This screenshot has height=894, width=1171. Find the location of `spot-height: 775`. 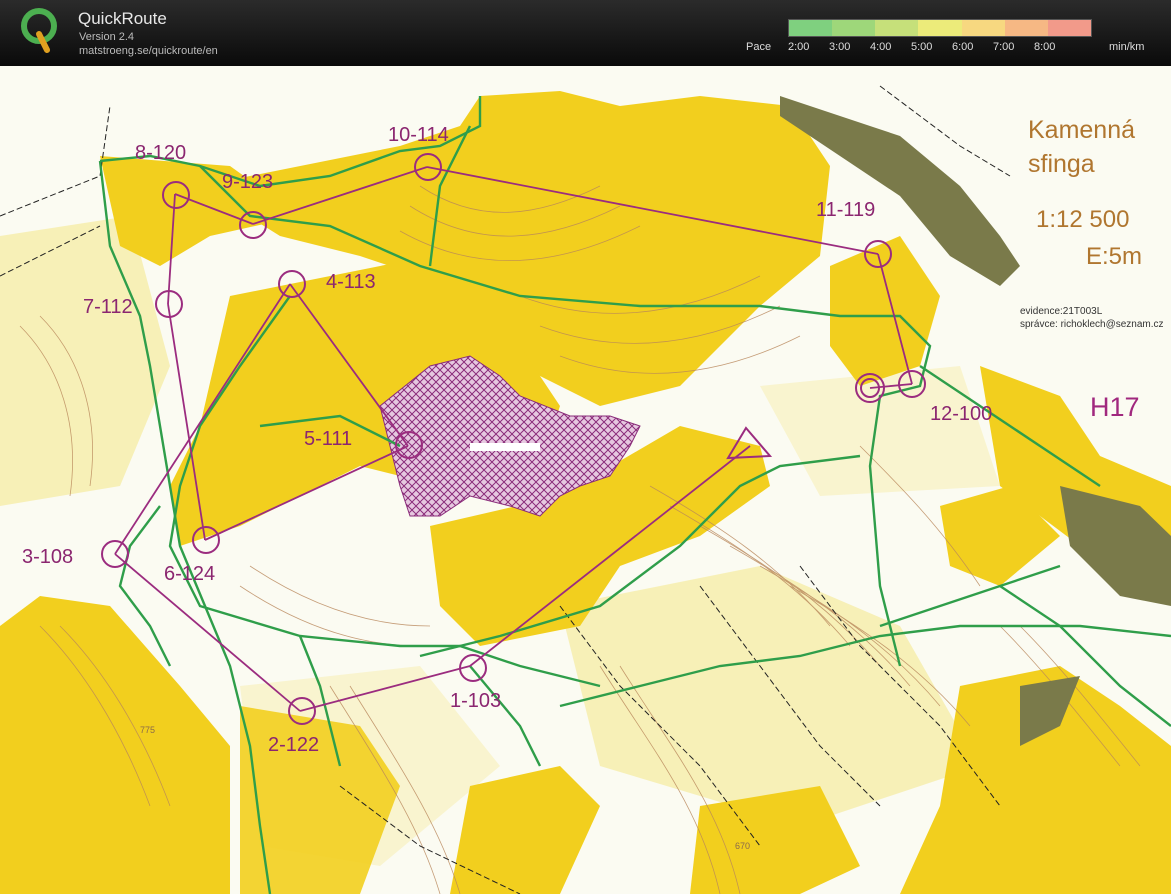

spot-height: 775 is located at coordinates (148, 730).